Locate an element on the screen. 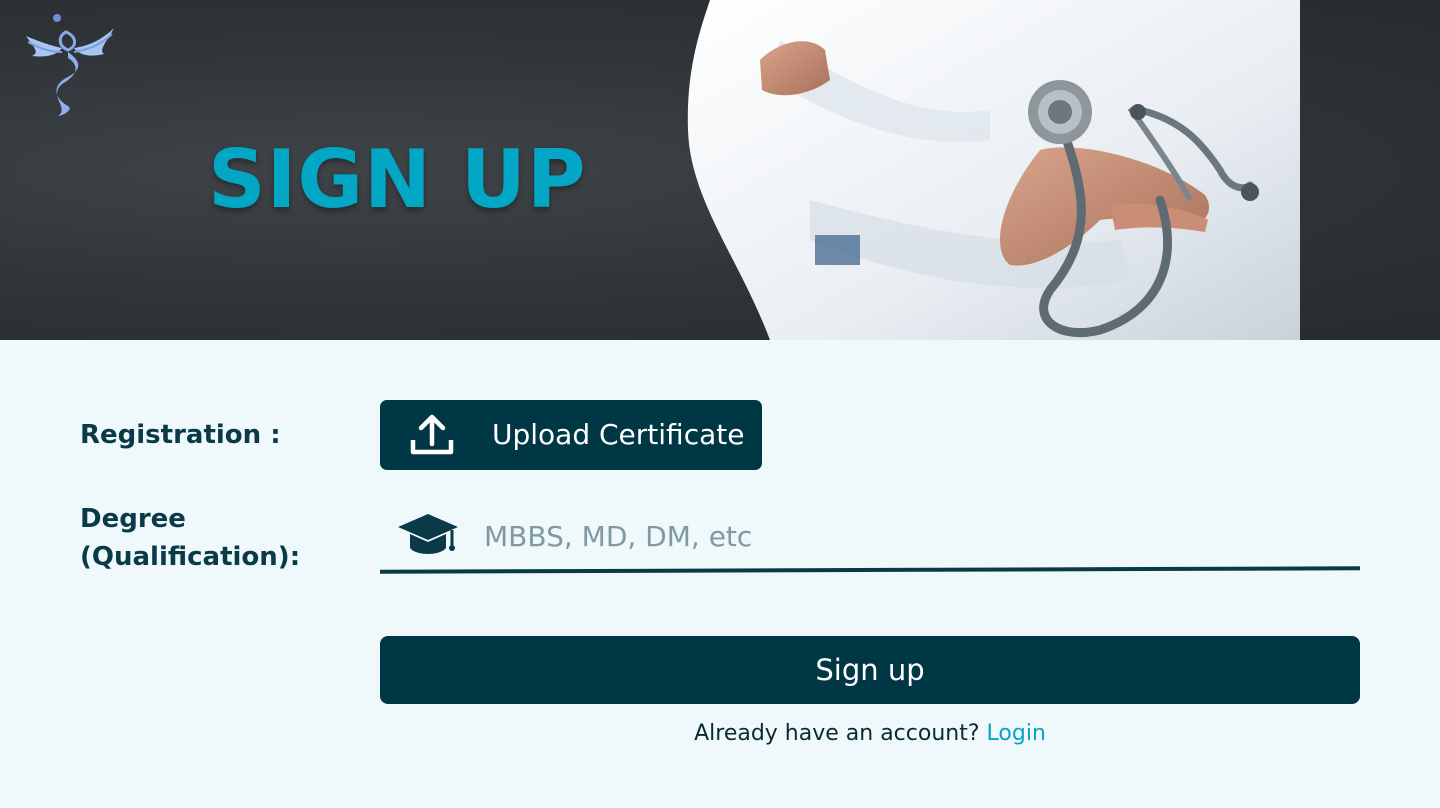 This screenshot has height=808, width=1440. degree-label: Degree (Qualification): is located at coordinates (210, 538).